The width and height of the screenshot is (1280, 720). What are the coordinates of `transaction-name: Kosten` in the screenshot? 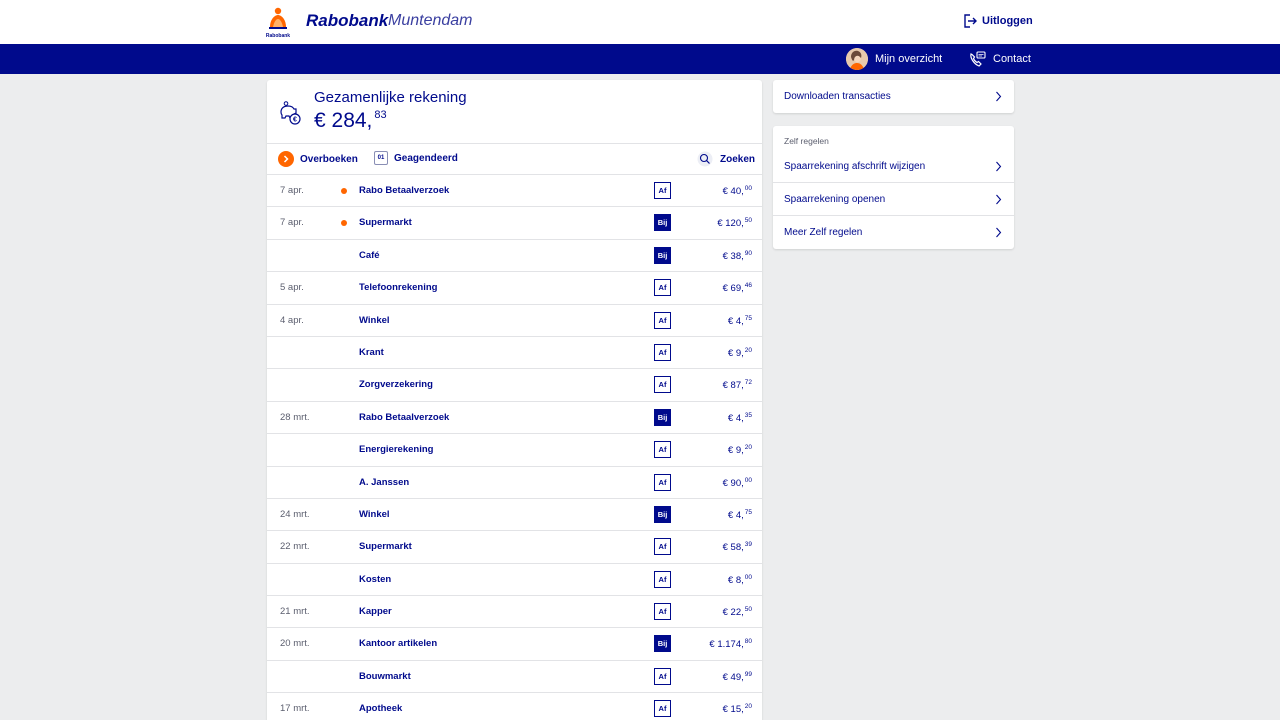 It's located at (375, 579).